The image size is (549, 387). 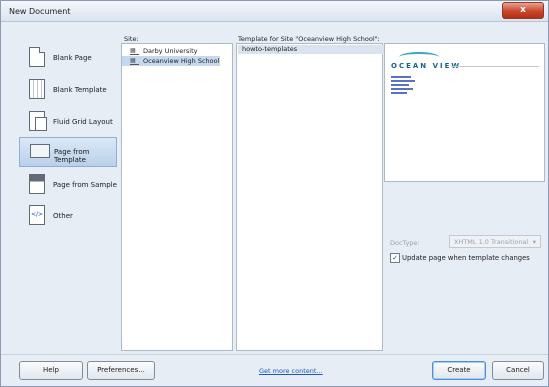 I want to click on site-label: Darby University, so click(x=170, y=51).